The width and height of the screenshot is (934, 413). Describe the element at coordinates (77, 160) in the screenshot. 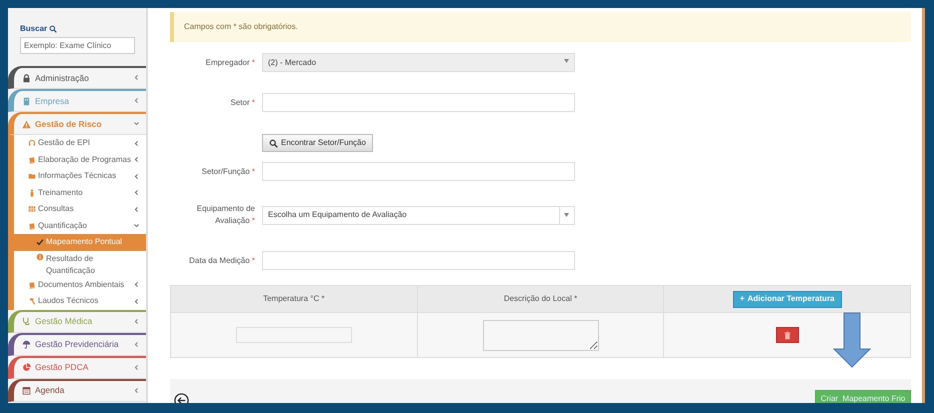

I see `sidebar-item: Elaboração de Programas` at that location.